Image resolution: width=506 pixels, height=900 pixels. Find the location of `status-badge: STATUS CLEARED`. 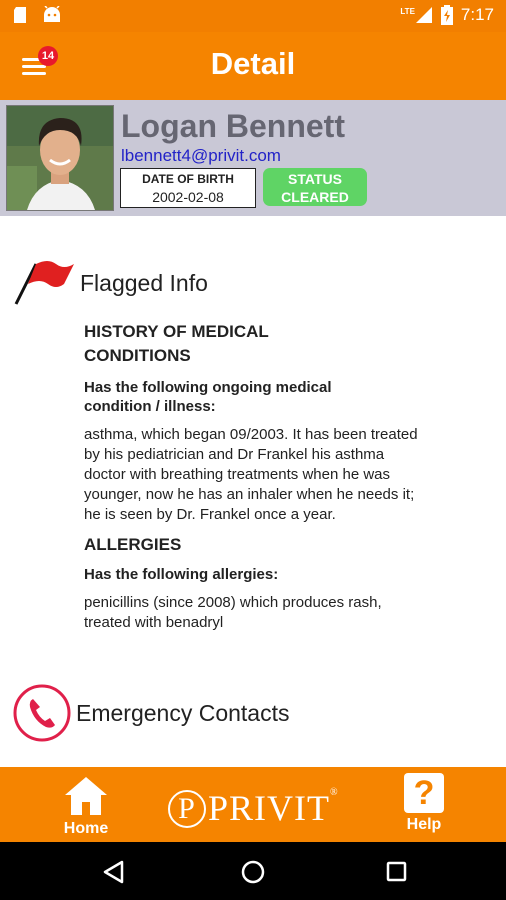

status-badge: STATUS CLEARED is located at coordinates (315, 187).